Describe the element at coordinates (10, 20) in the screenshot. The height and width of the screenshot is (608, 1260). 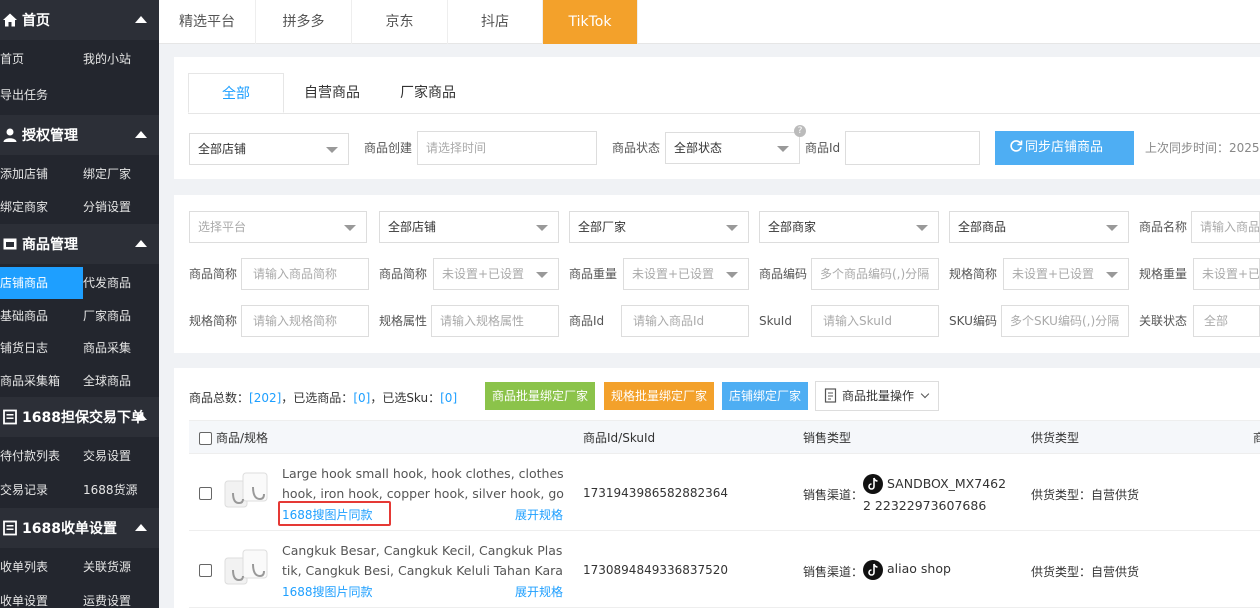
I see `home-icon` at that location.